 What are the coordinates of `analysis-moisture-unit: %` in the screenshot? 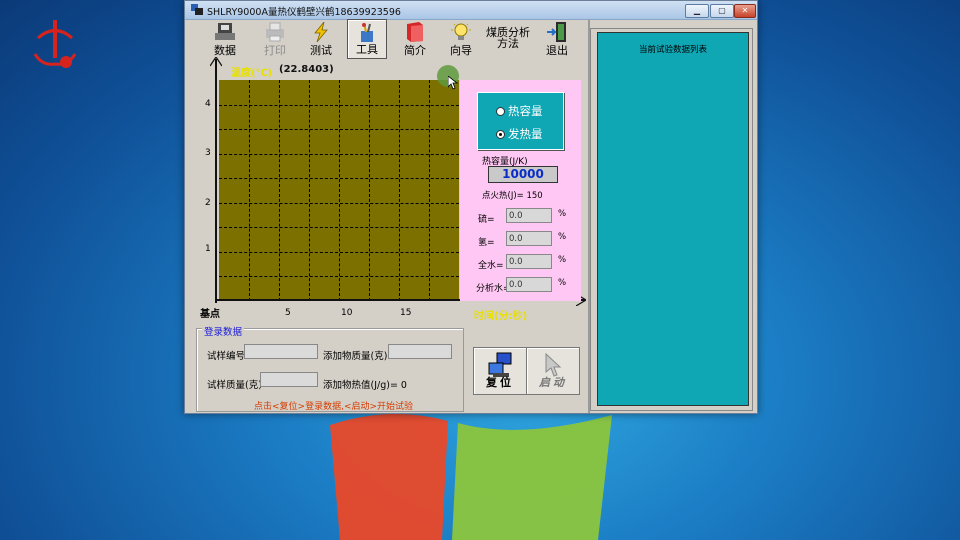 It's located at (562, 283).